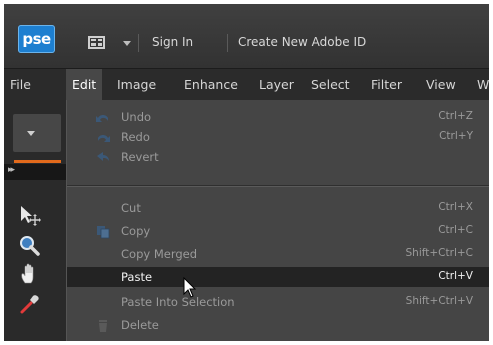 The image size is (493, 345). What do you see at coordinates (135, 137) in the screenshot?
I see `menu-item-label: Redo` at bounding box center [135, 137].